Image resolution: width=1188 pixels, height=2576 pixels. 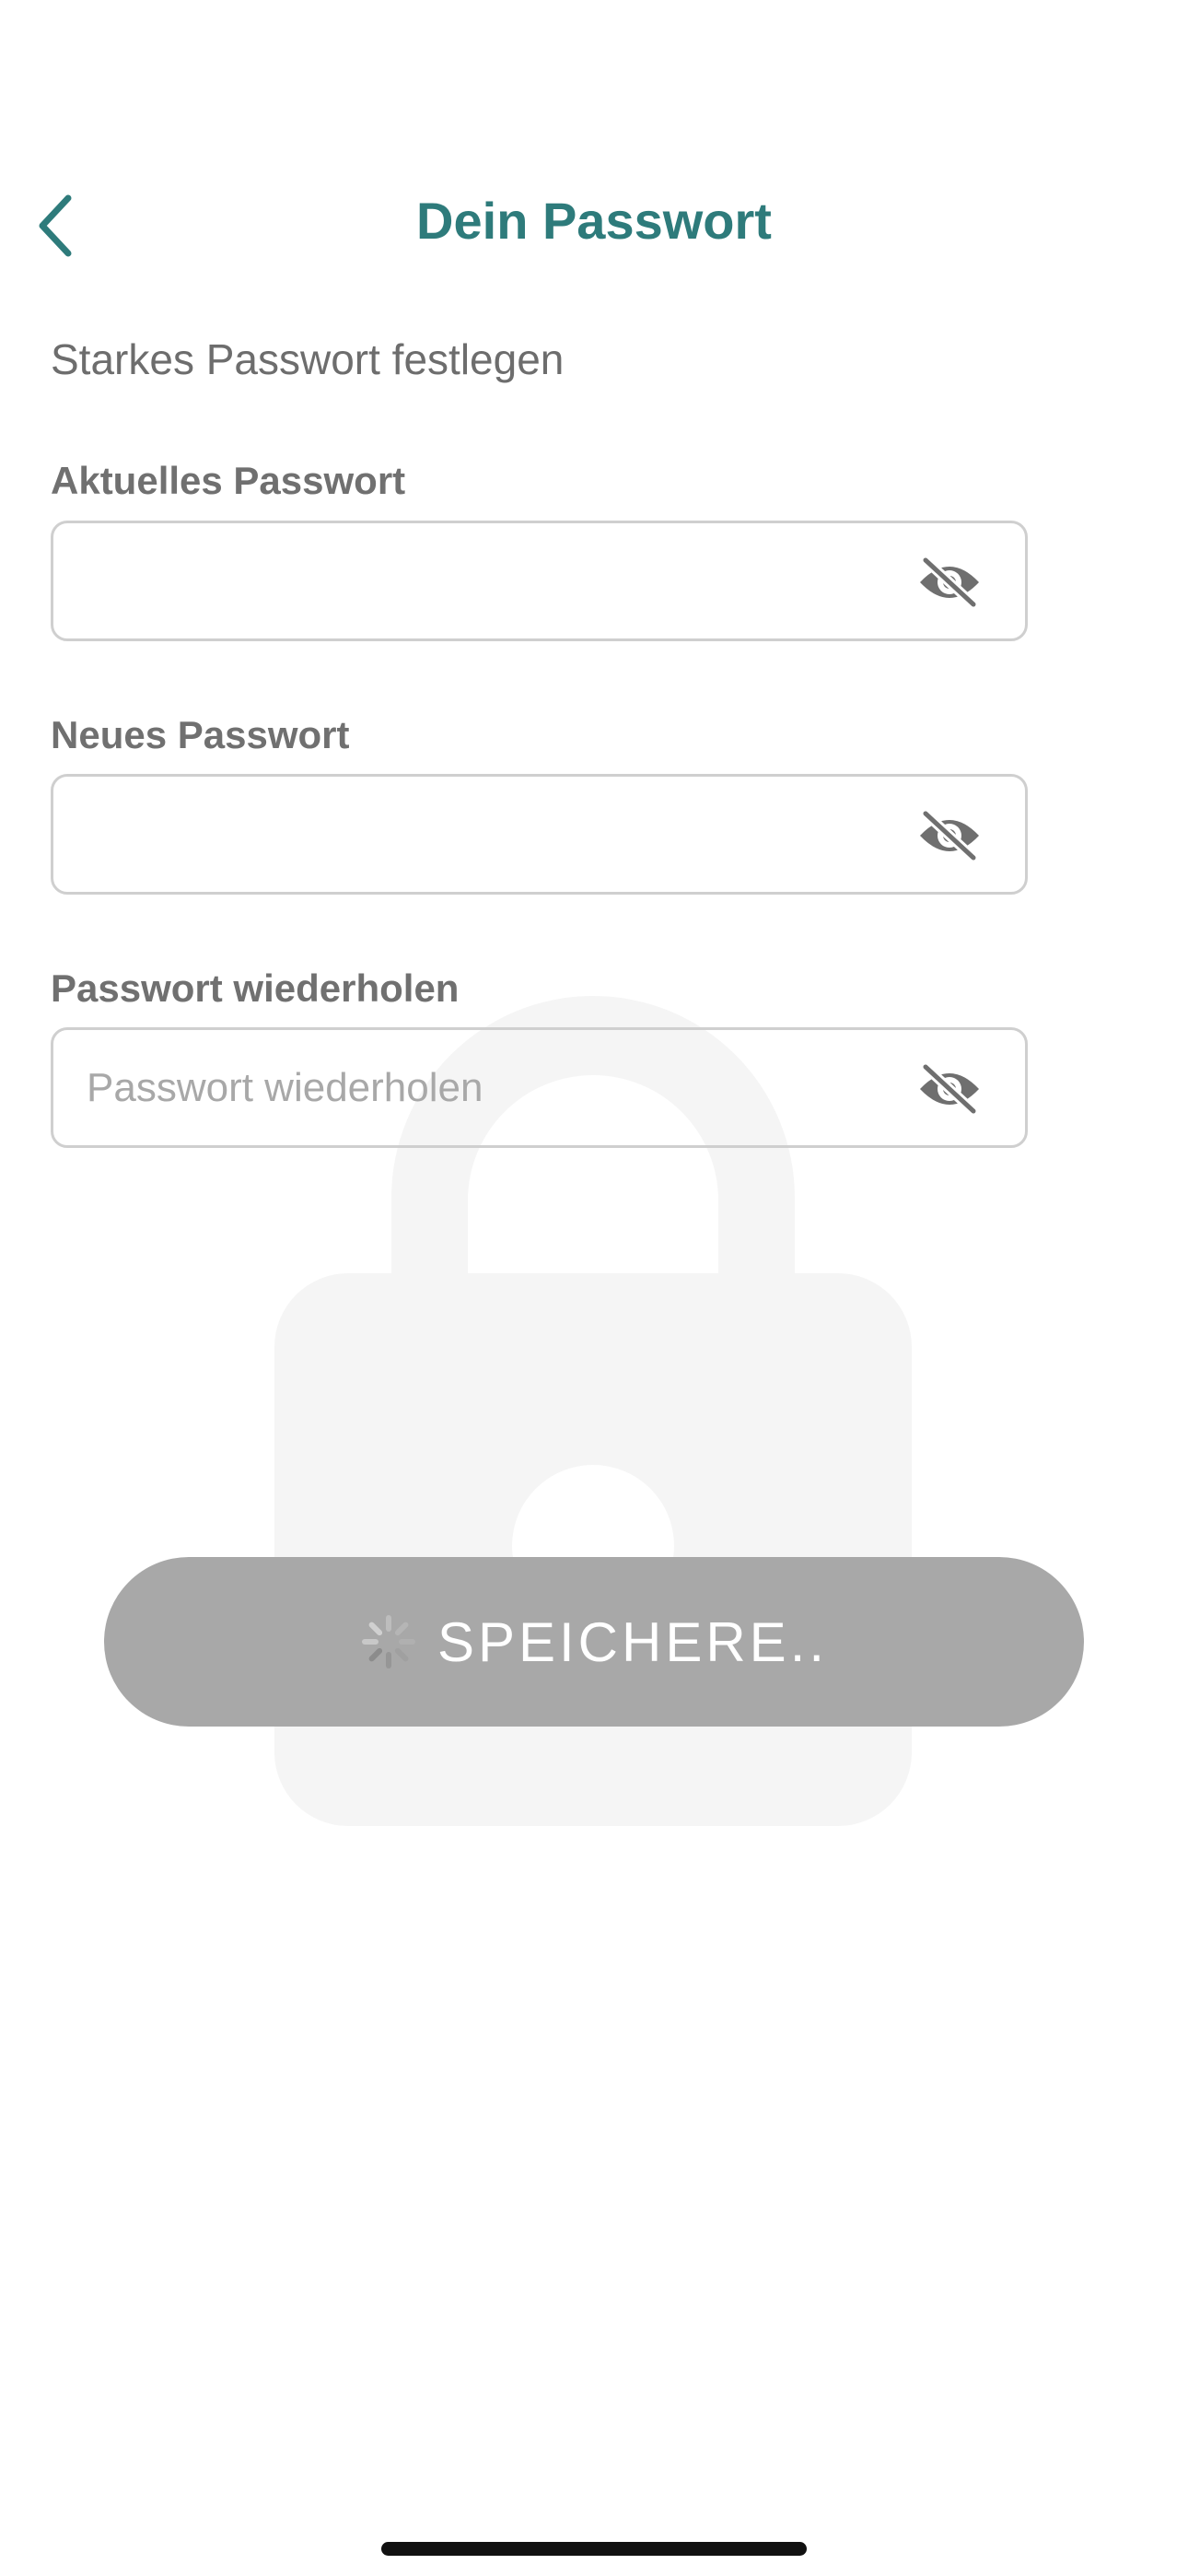 What do you see at coordinates (594, 221) in the screenshot?
I see `page-title: Dein Passwort` at bounding box center [594, 221].